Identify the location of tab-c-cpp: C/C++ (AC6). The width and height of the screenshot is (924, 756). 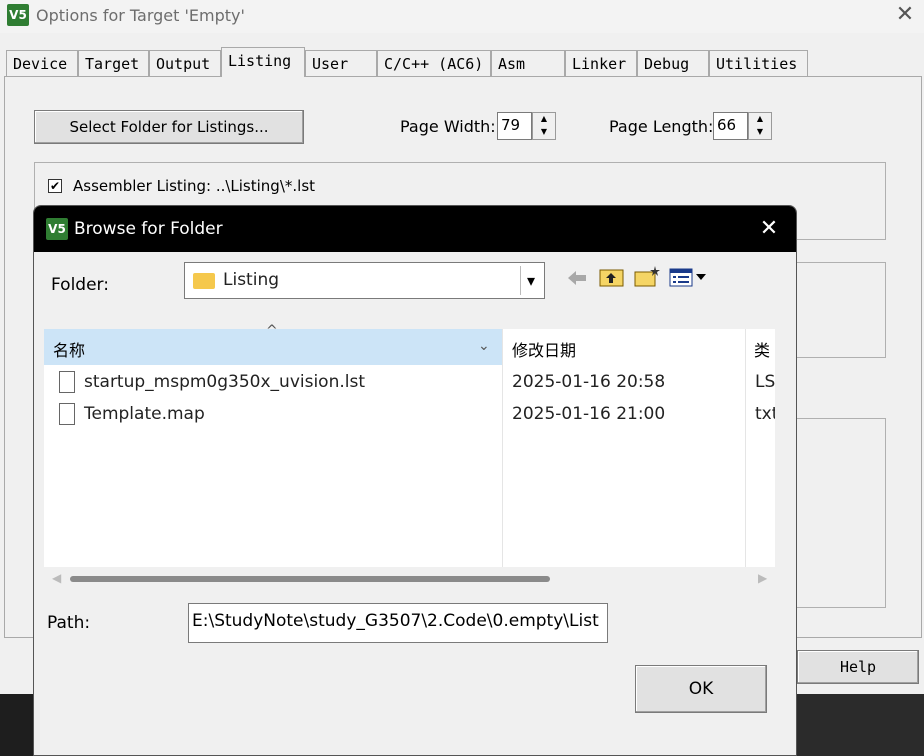
(434, 63).